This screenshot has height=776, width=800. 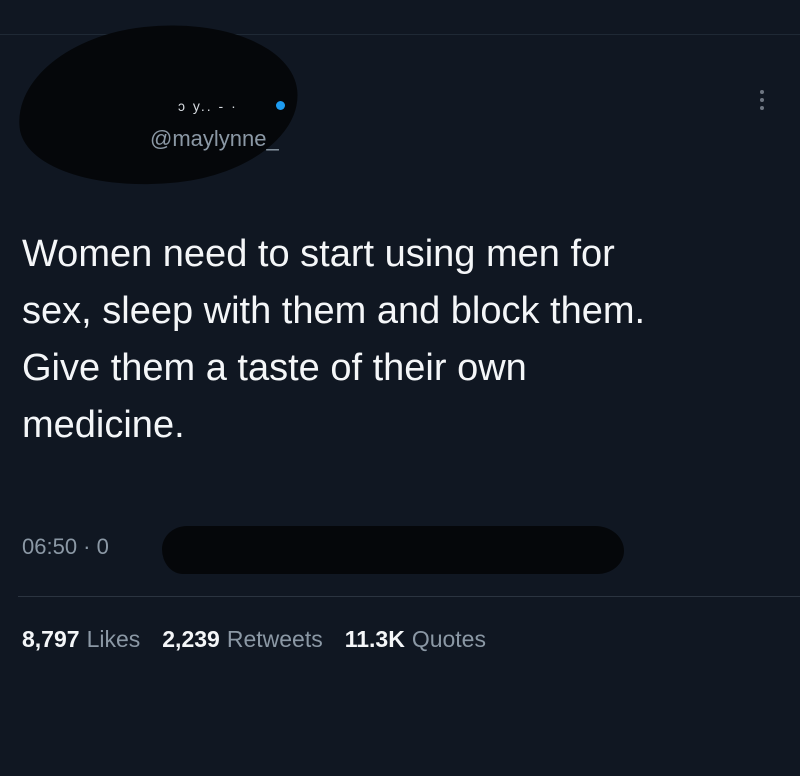 I want to click on quotes-stat: 11.3K Quotes, so click(x=415, y=639).